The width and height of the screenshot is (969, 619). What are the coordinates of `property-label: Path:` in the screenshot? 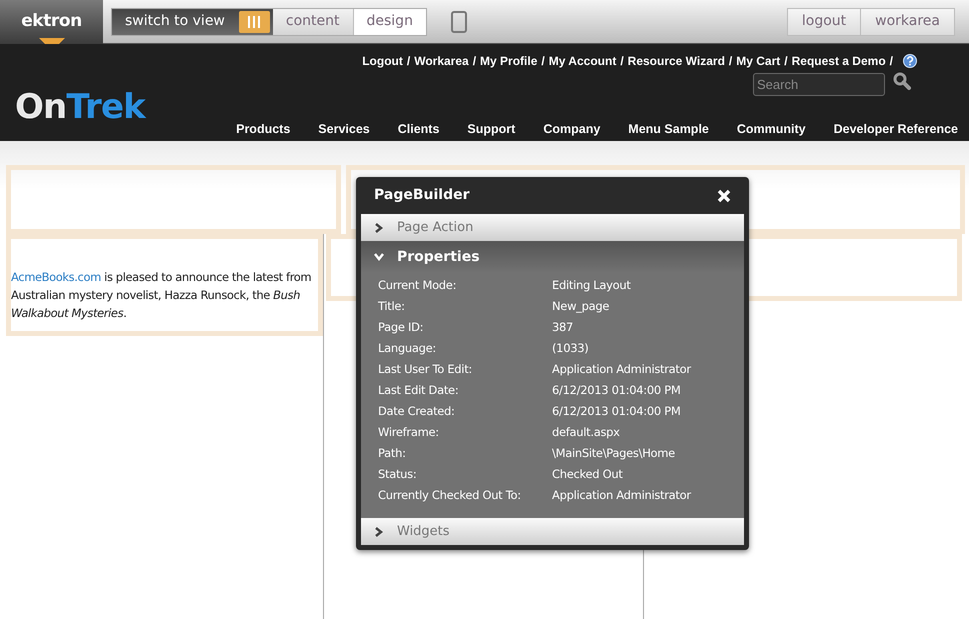 It's located at (392, 453).